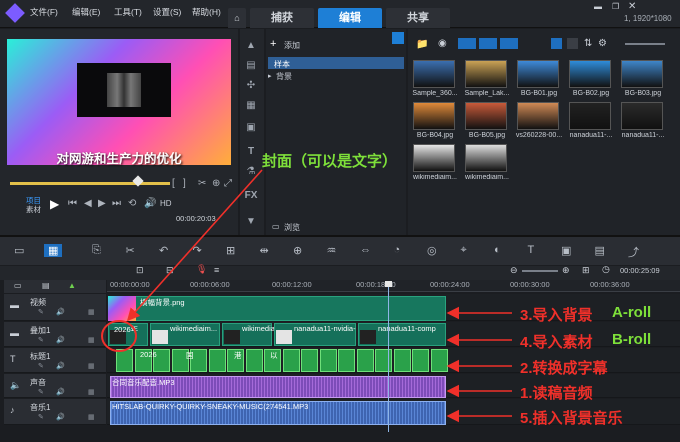 This screenshot has width=680, height=442. I want to click on a-roll-annotation: A-roll, so click(632, 312).